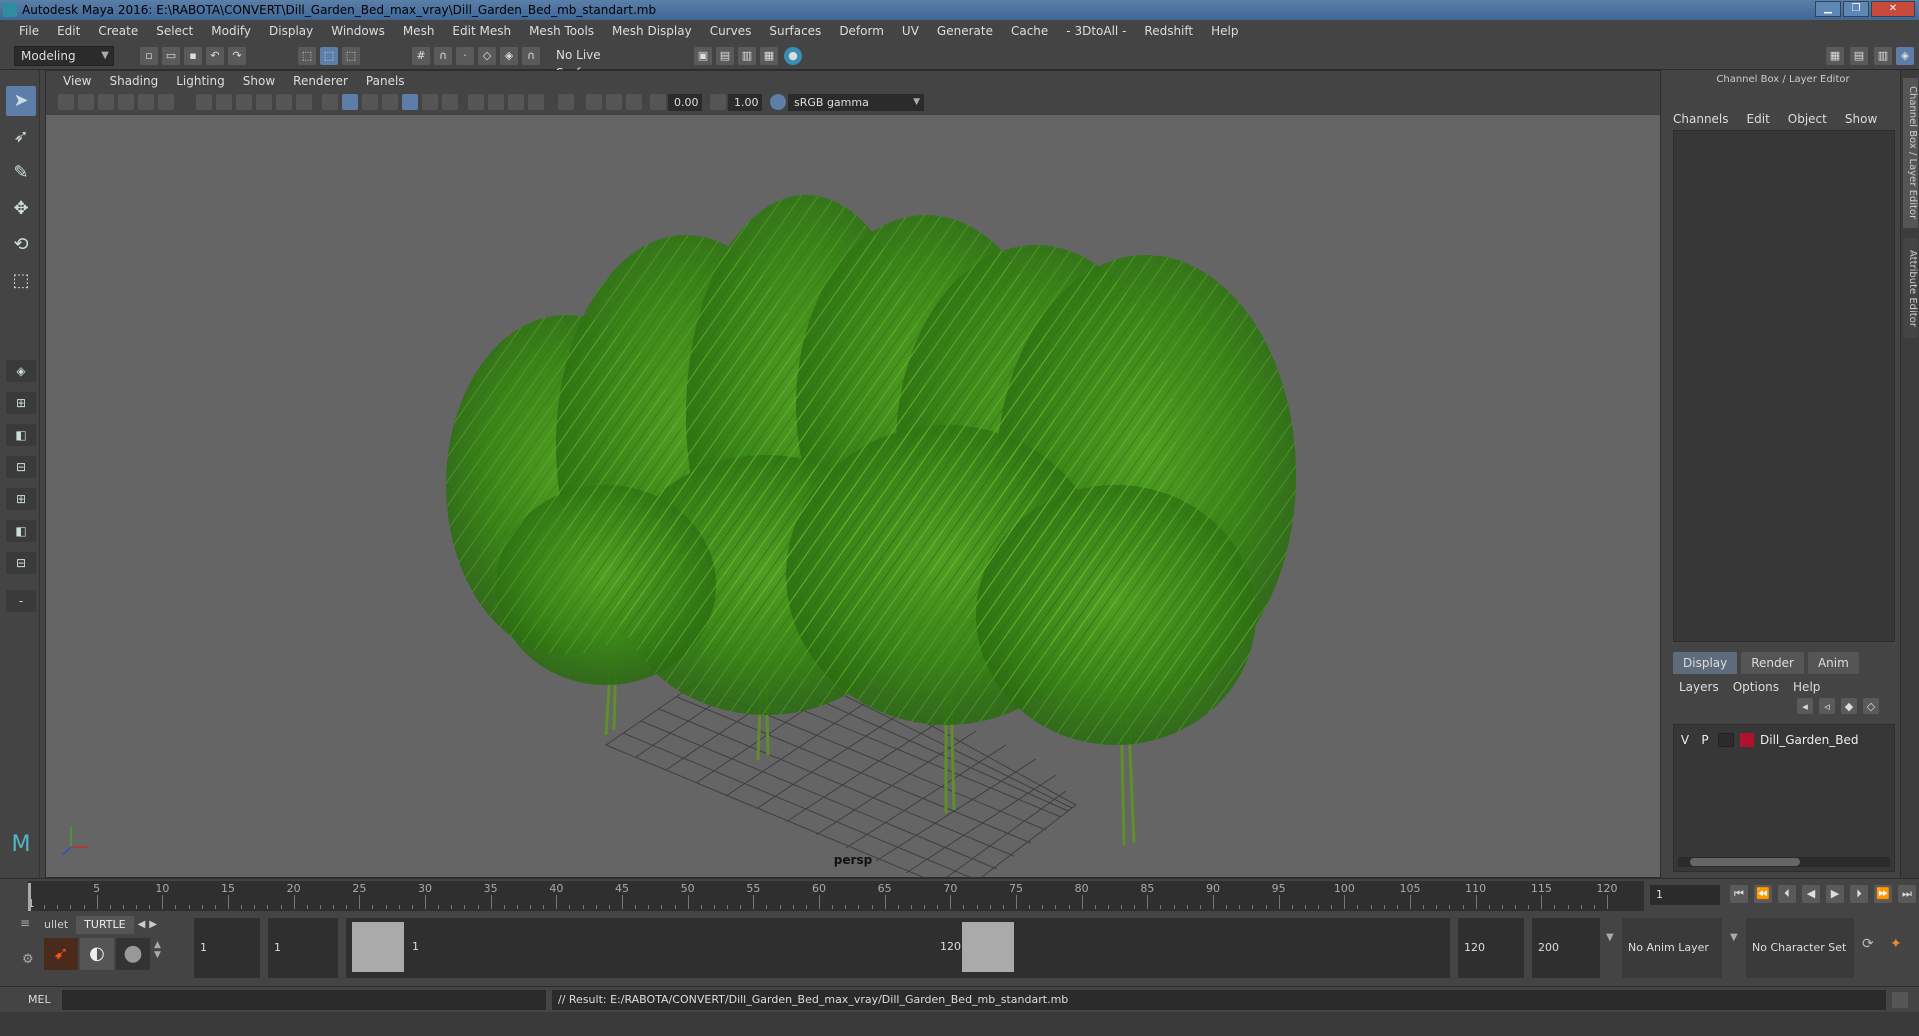 The height and width of the screenshot is (1036, 1919). Describe the element at coordinates (1610, 937) in the screenshot. I see `anim-layer-arrow-icon: ▼` at that location.